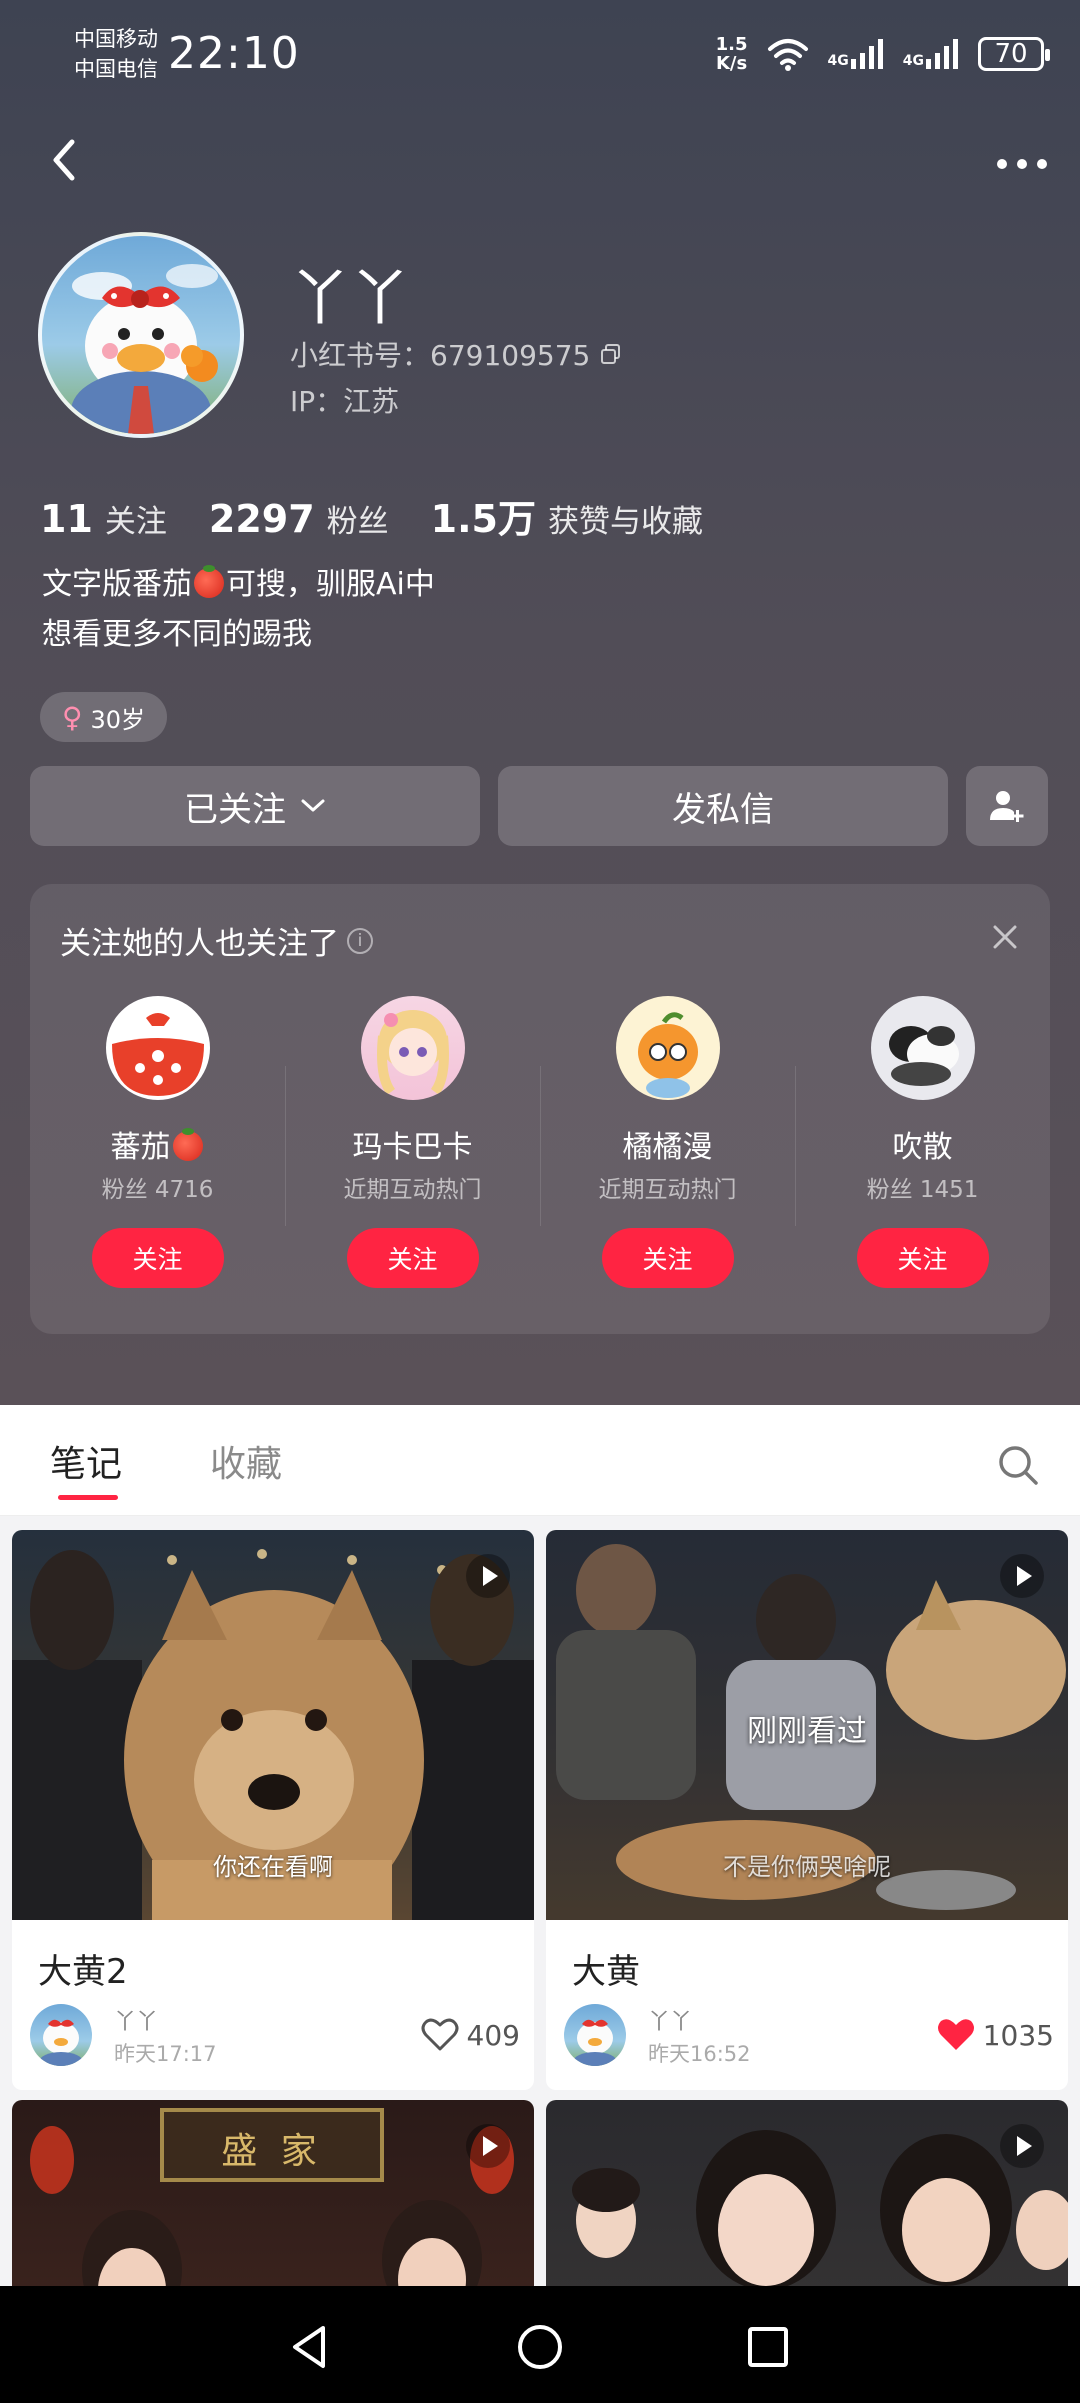 The height and width of the screenshot is (2403, 1080). I want to click on note-cover-image: 你还在看啊, so click(273, 1725).